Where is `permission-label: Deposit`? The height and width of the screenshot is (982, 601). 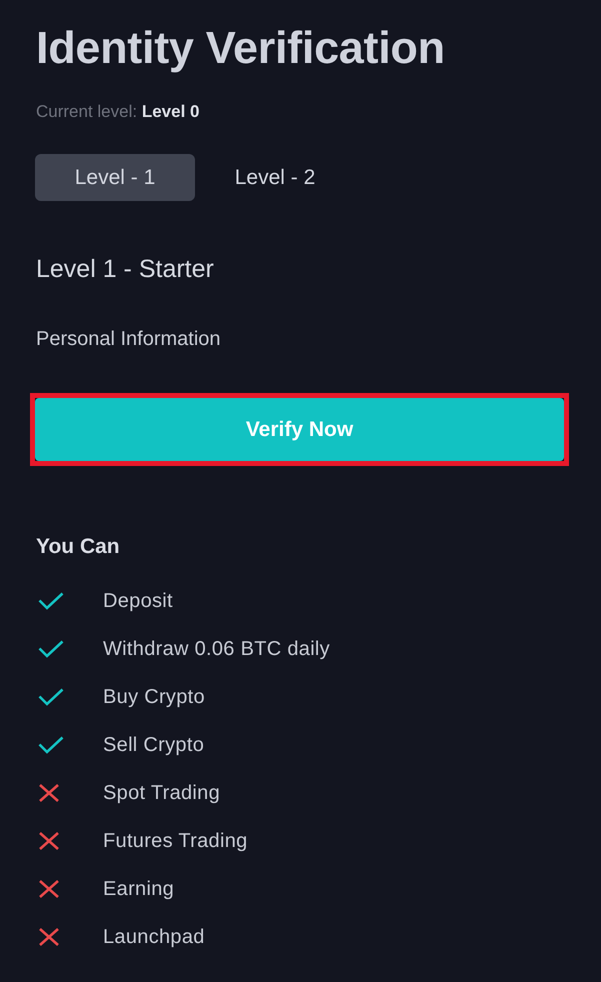
permission-label: Deposit is located at coordinates (138, 601).